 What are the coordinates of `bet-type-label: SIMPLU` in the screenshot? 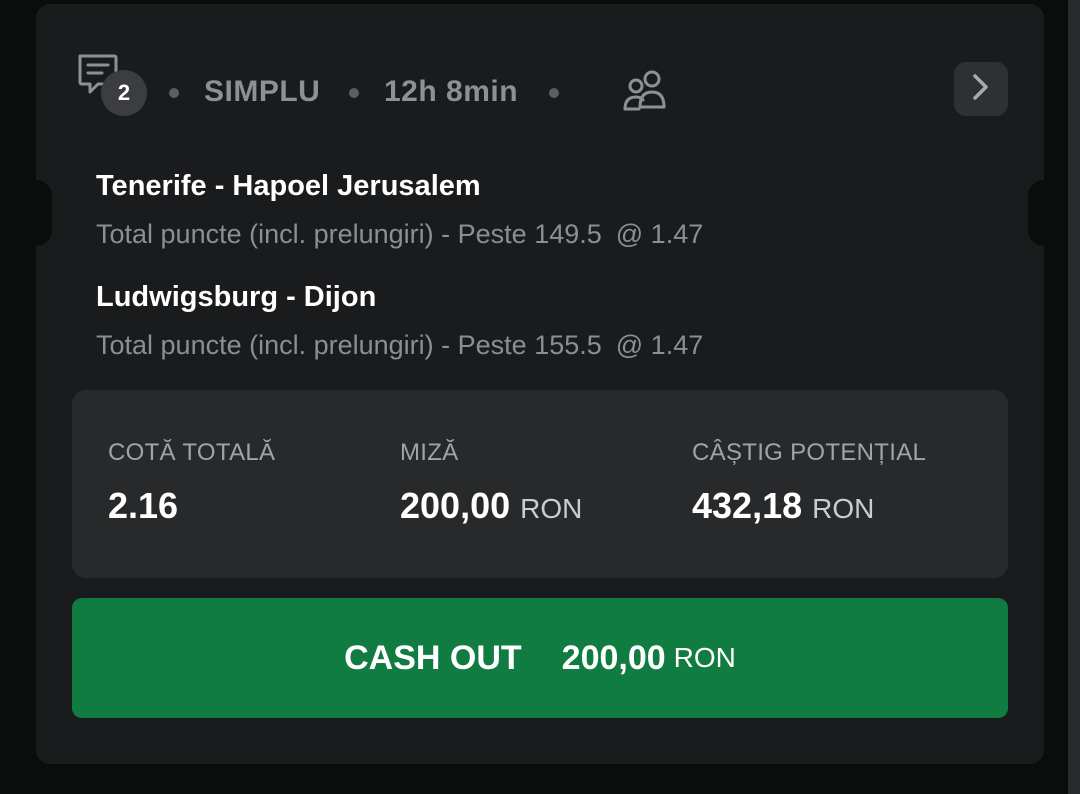 It's located at (262, 91).